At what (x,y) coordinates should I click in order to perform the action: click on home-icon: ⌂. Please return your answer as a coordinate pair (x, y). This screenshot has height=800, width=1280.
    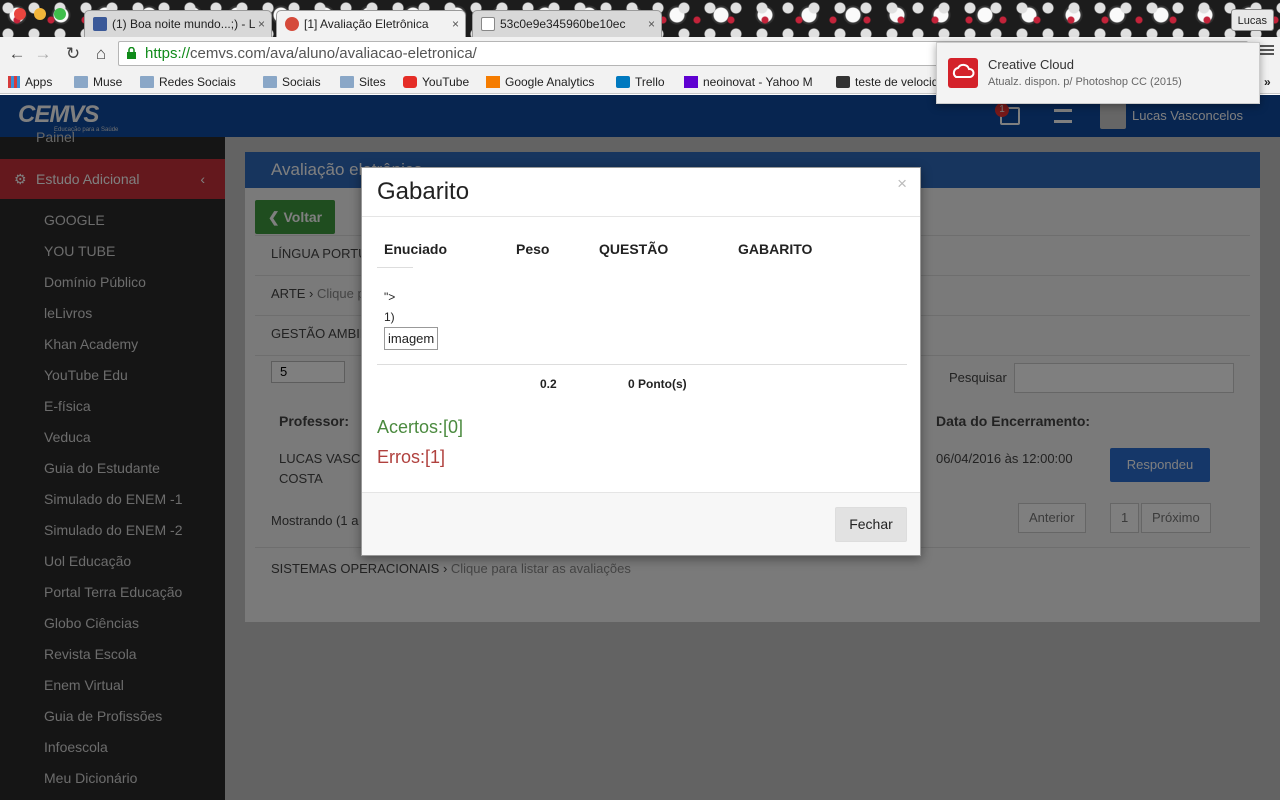
    Looking at the image, I should click on (101, 54).